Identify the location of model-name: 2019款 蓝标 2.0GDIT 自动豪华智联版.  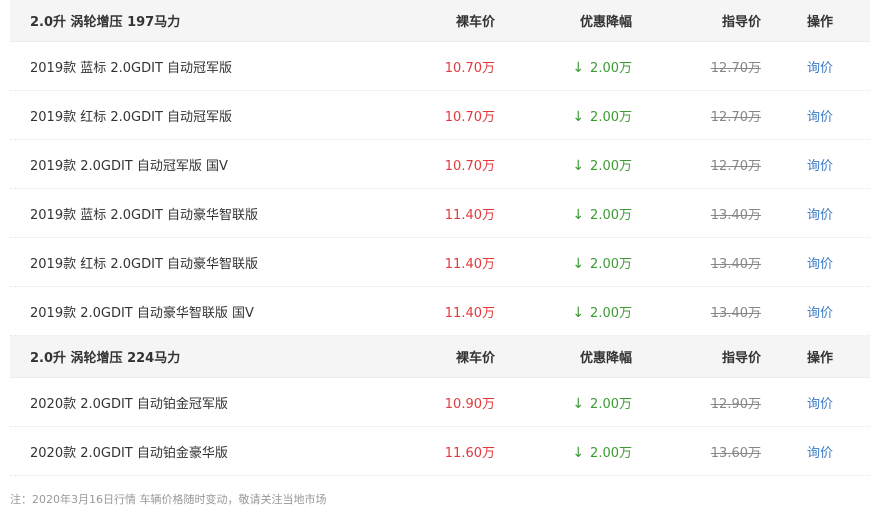
(144, 215).